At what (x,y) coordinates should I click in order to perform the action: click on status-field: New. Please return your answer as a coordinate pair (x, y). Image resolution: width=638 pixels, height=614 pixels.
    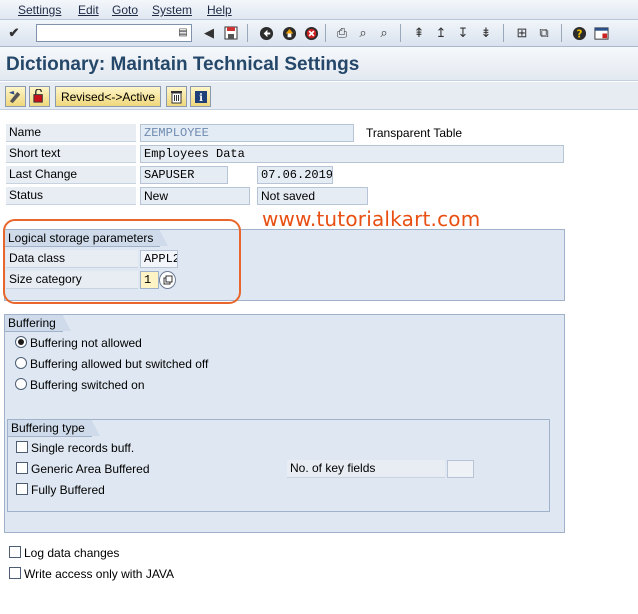
    Looking at the image, I should click on (195, 196).